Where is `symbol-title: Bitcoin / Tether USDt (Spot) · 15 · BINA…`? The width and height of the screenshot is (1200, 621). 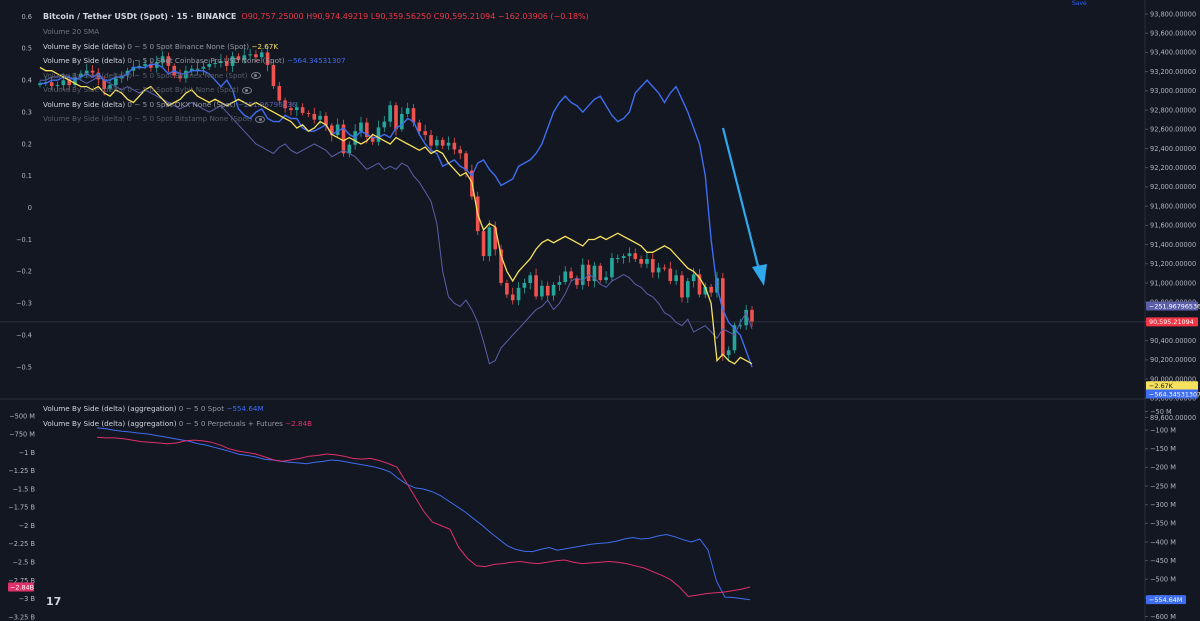
symbol-title: Bitcoin / Tether USDt (Spot) · 15 · BINA… is located at coordinates (139, 16).